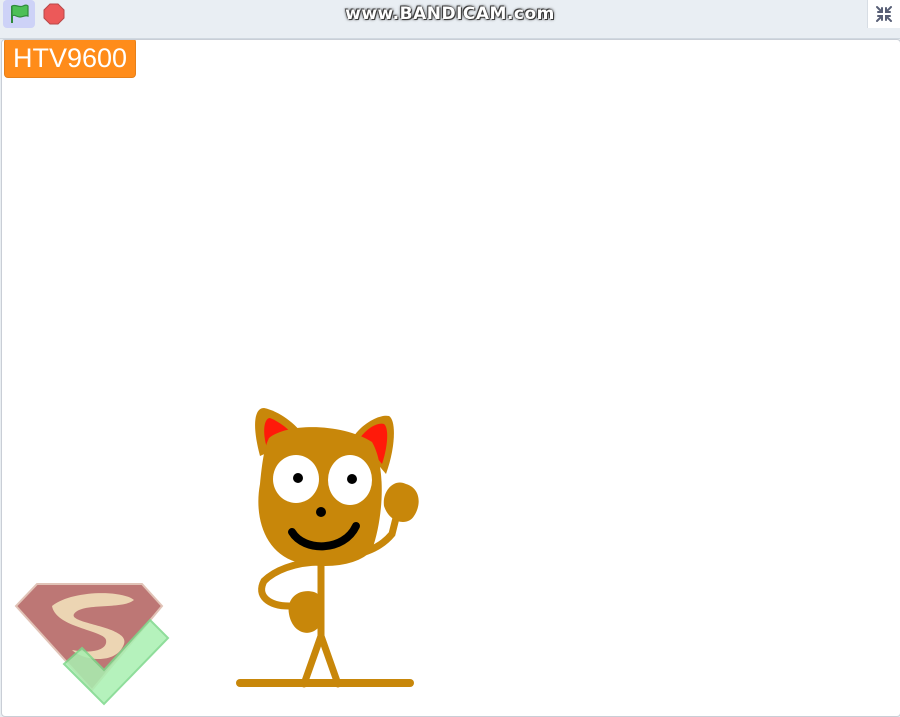 The height and width of the screenshot is (717, 900). What do you see at coordinates (70, 59) in the screenshot?
I see `variable-monitor: HTV9600` at bounding box center [70, 59].